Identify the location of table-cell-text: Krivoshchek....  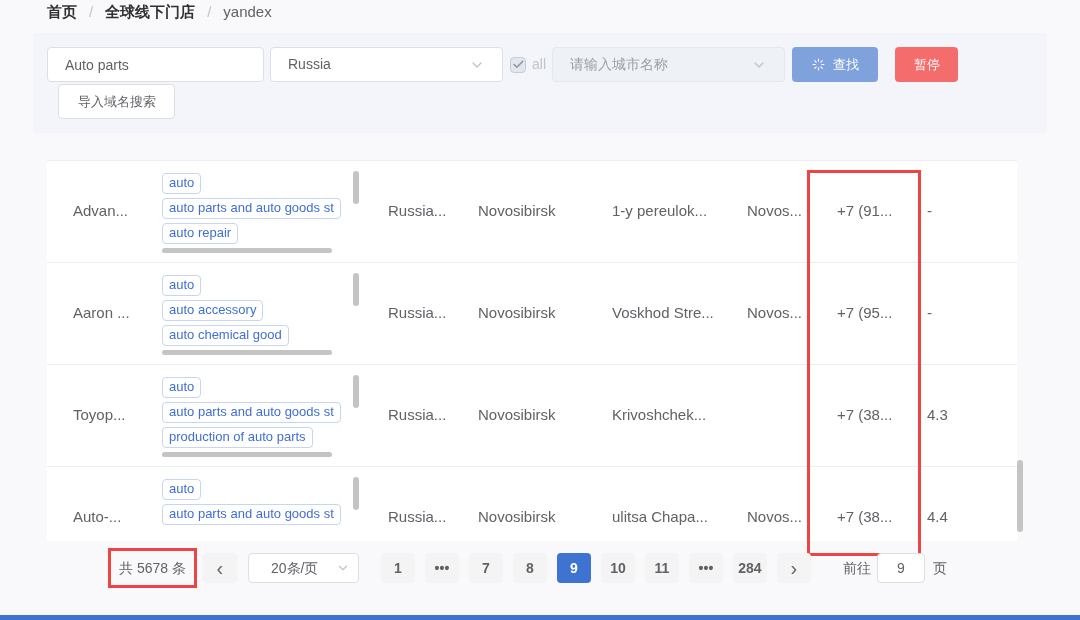
(660, 415).